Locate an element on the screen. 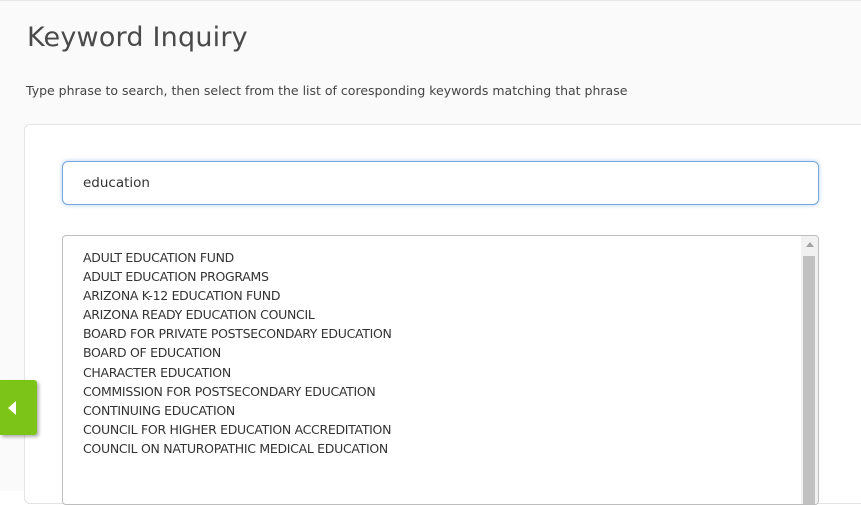 This screenshot has height=505, width=861. scrollbar-thumb is located at coordinates (809, 380).